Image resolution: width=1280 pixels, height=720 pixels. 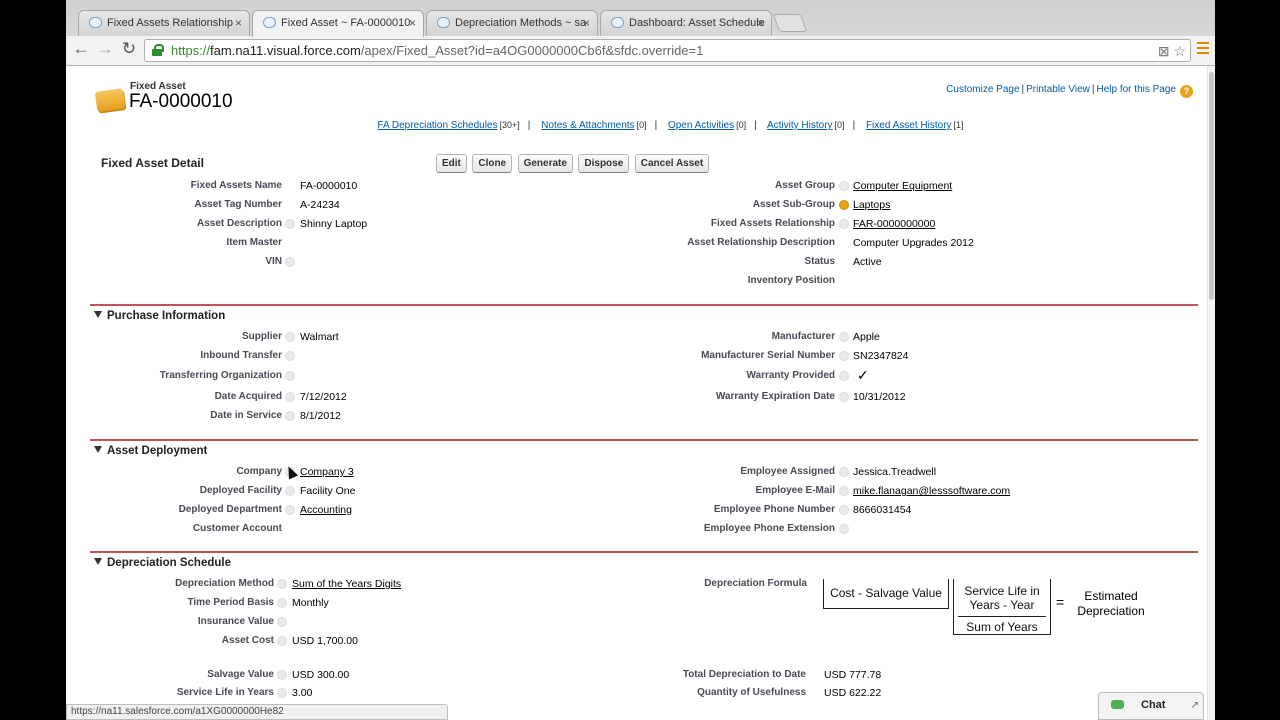 I want to click on tab-fixed-asset: Fixed Asset ~ FA-0000010 ×, so click(x=338, y=23).